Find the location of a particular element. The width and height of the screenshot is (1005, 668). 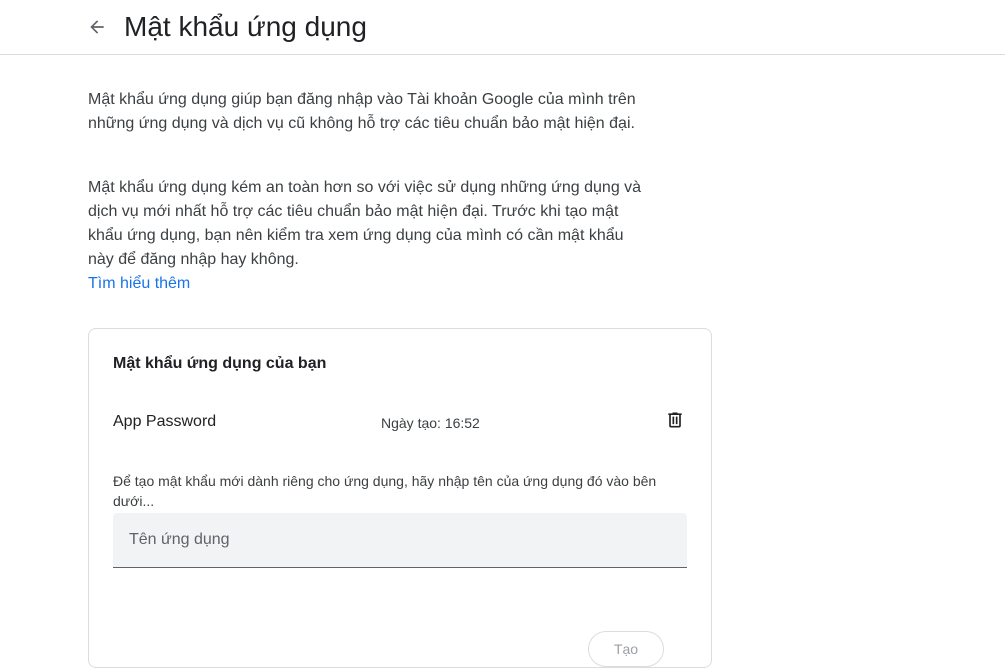

password-created-date: Ngày tạo: 16:52 is located at coordinates (430, 423).